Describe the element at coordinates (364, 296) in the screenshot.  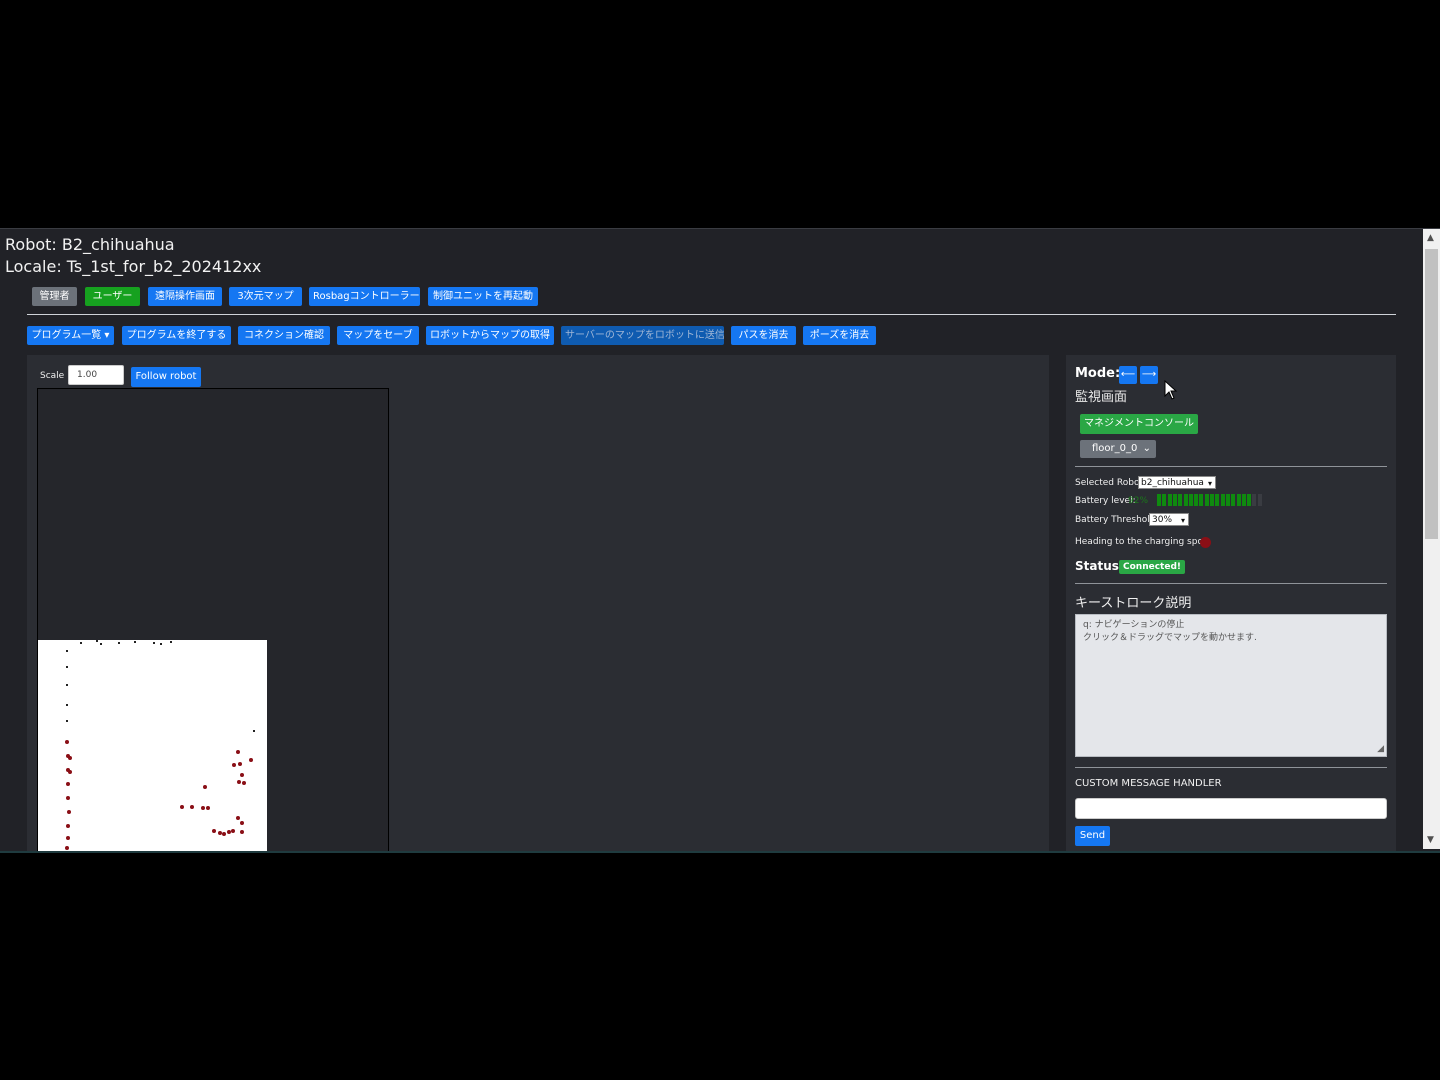
I see `rosbag-controller-button: Rosbagコントローラー` at that location.